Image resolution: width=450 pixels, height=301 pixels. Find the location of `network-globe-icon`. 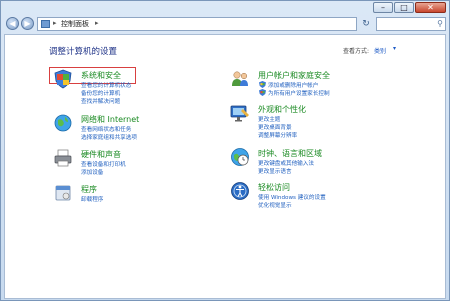

network-globe-icon is located at coordinates (63, 123).